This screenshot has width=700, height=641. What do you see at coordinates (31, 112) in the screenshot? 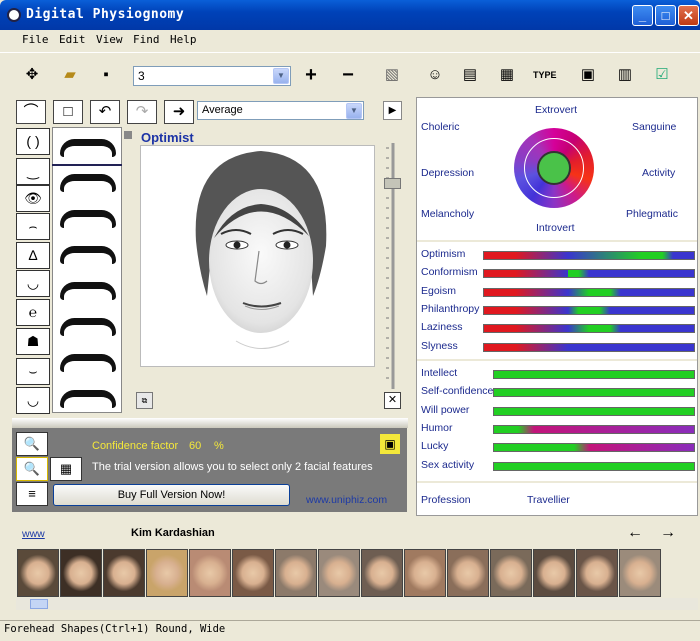
I see `forehead-tool-icon: ⌒` at bounding box center [31, 112].